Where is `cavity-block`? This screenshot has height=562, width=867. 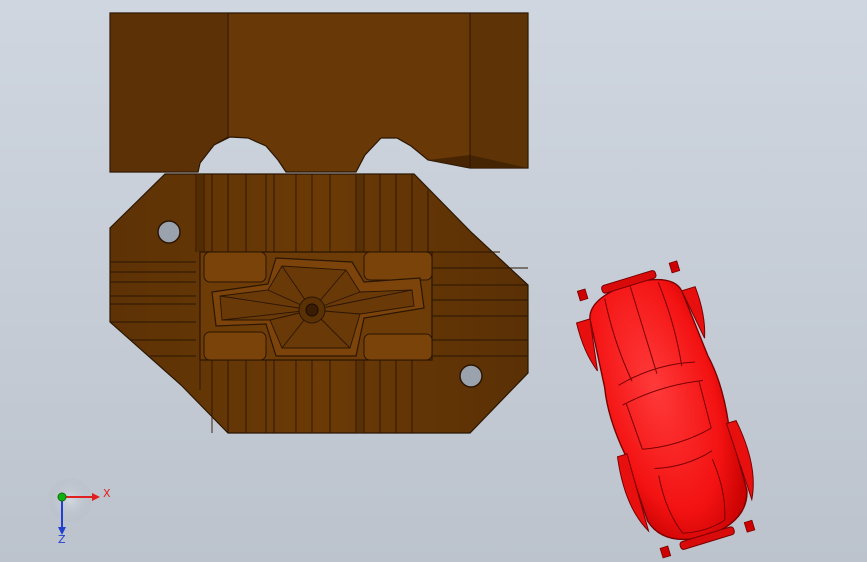 cavity-block is located at coordinates (316, 306).